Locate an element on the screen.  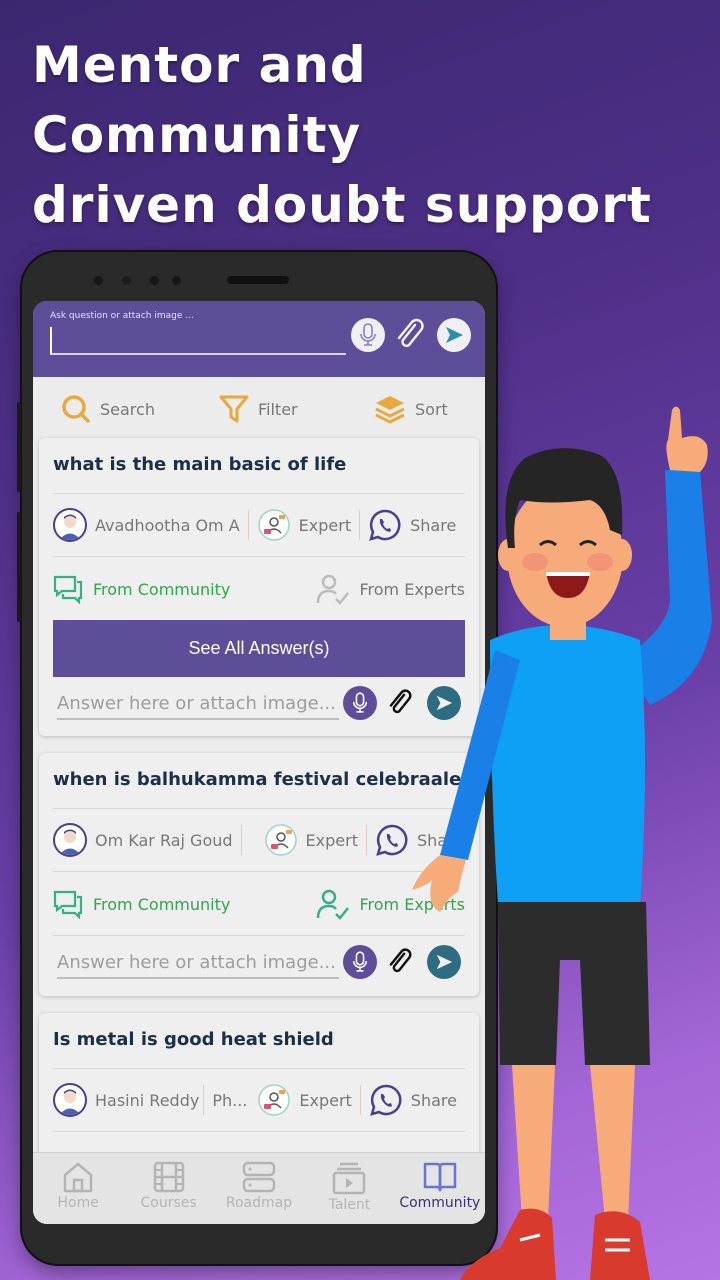
ask-mic-button is located at coordinates (368, 335).